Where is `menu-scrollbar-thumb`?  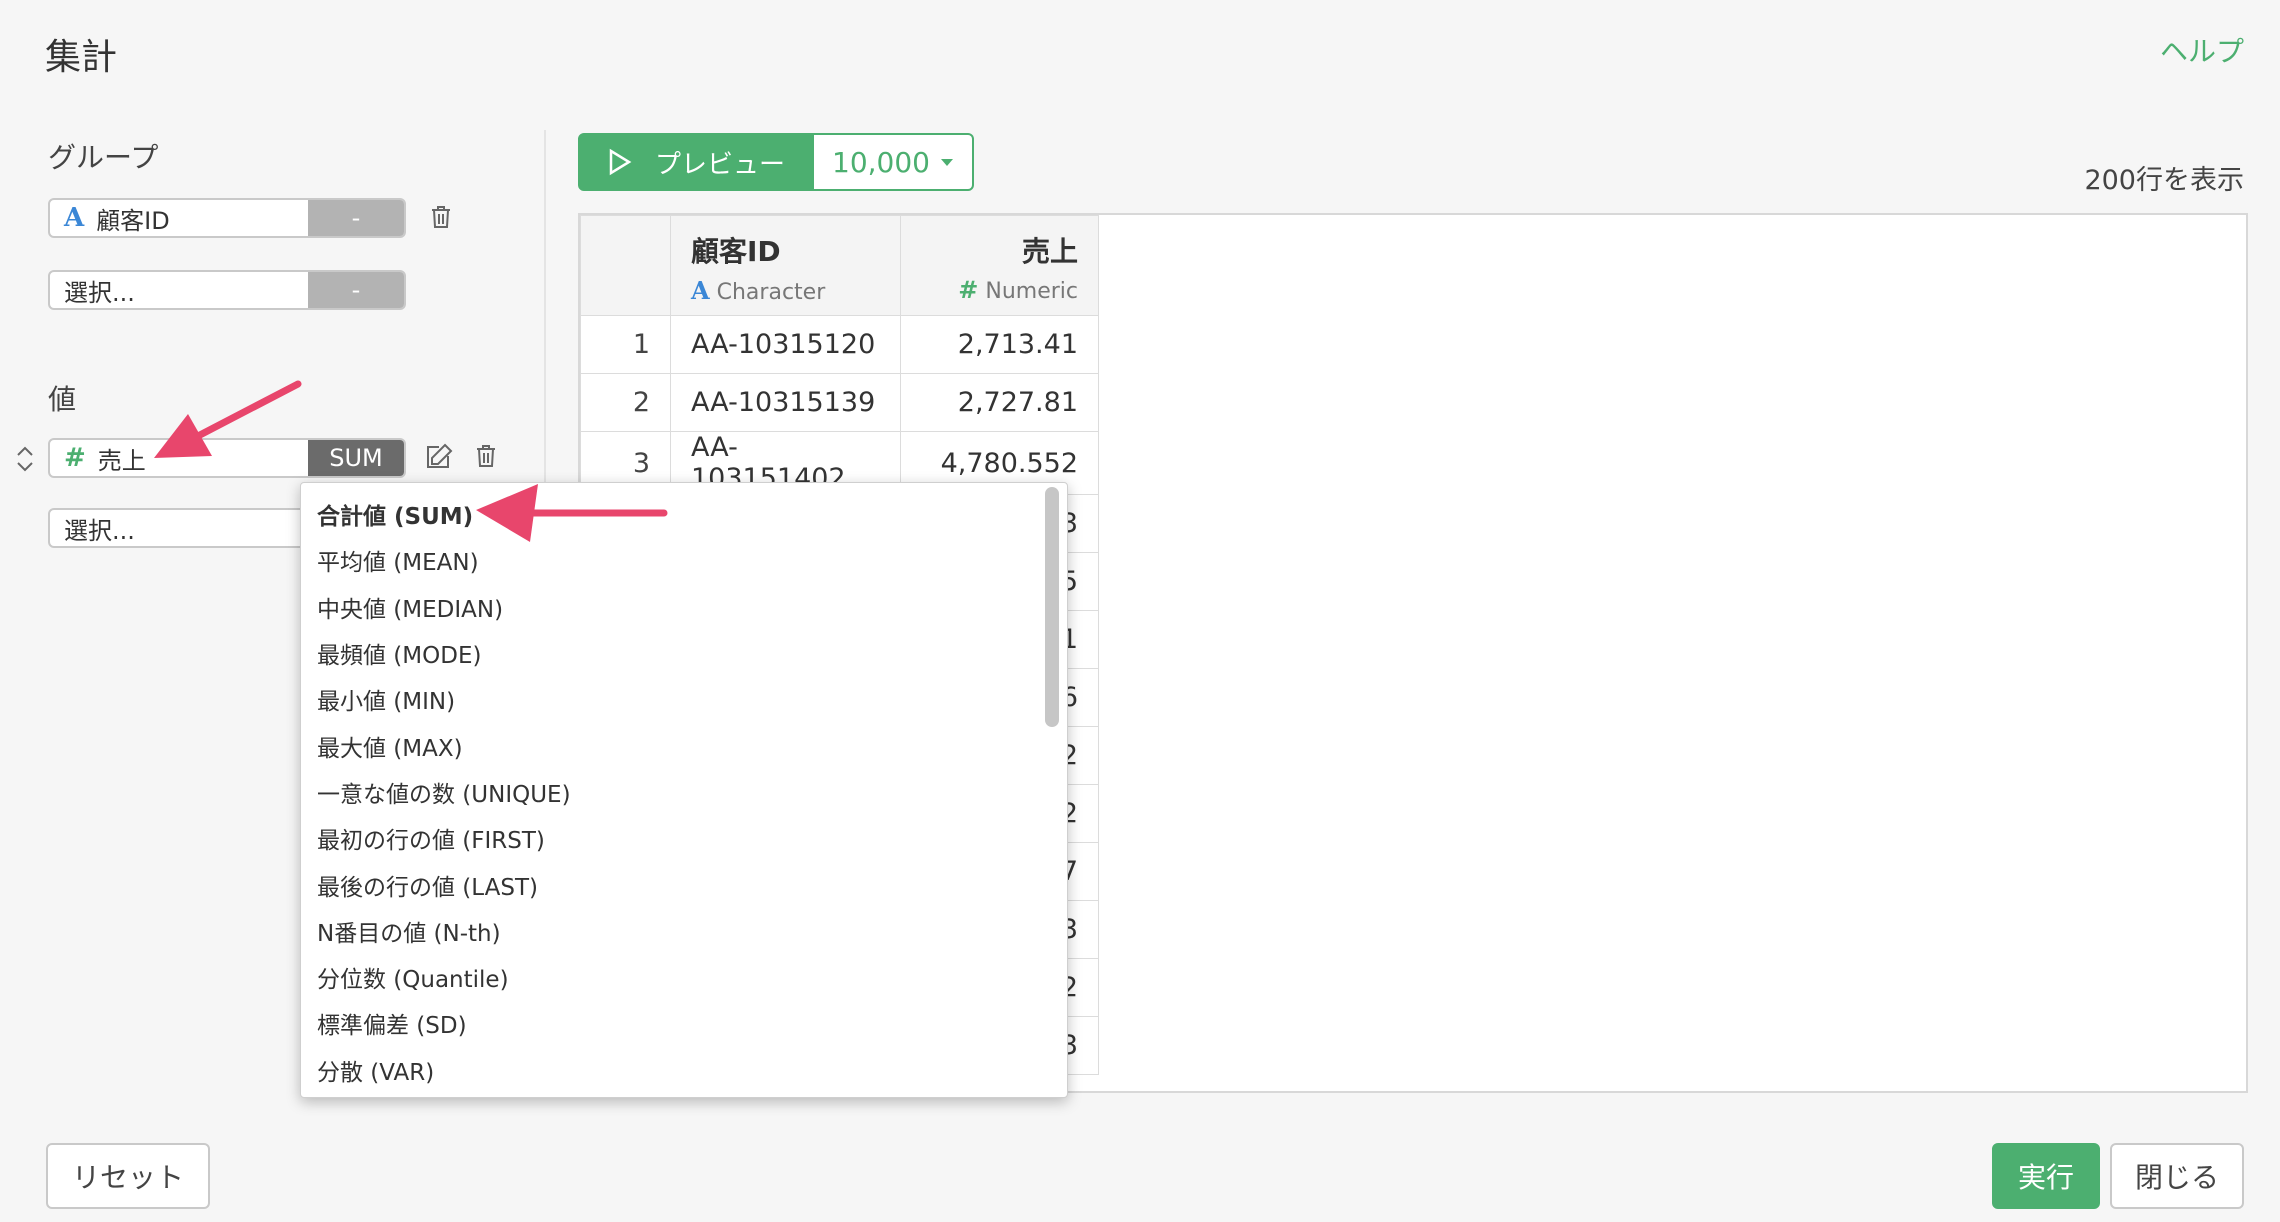
menu-scrollbar-thumb is located at coordinates (1052, 607).